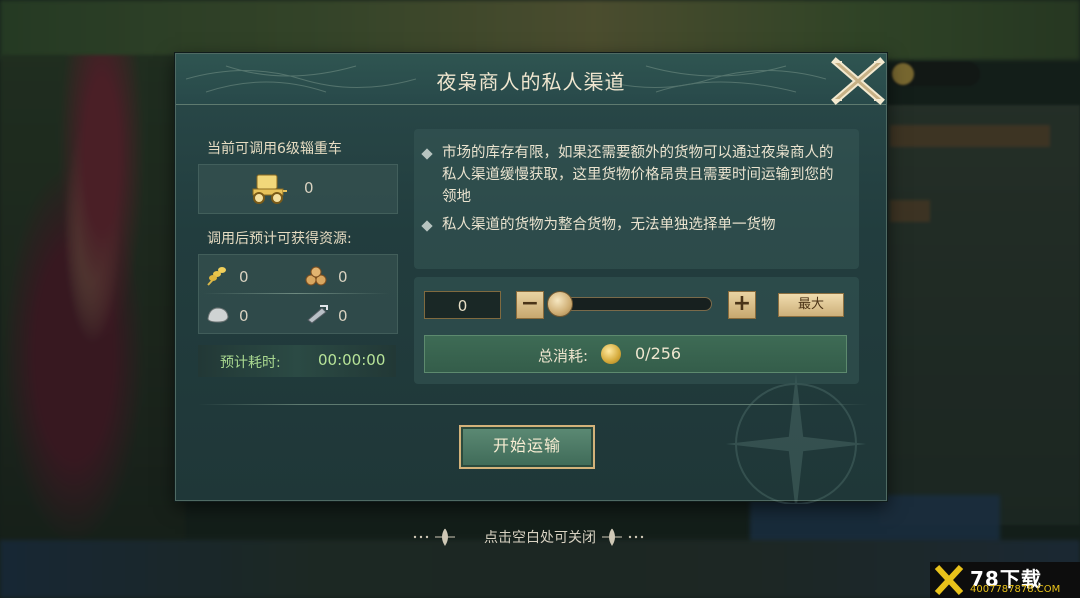 The width and height of the screenshot is (1080, 598). What do you see at coordinates (274, 149) in the screenshot?
I see `wagon-label: 当前可调用6级辎重车` at bounding box center [274, 149].